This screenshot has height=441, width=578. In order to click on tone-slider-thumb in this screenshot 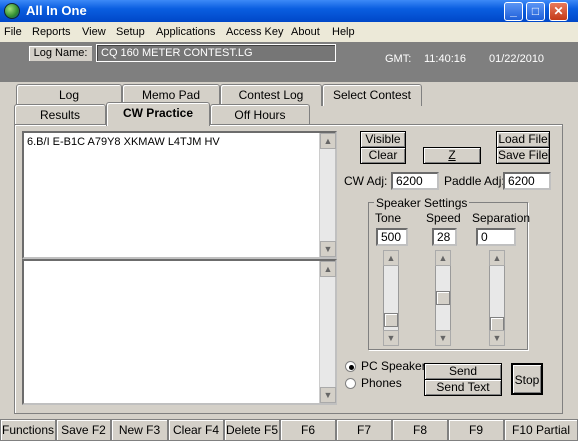, I will do `click(391, 320)`.